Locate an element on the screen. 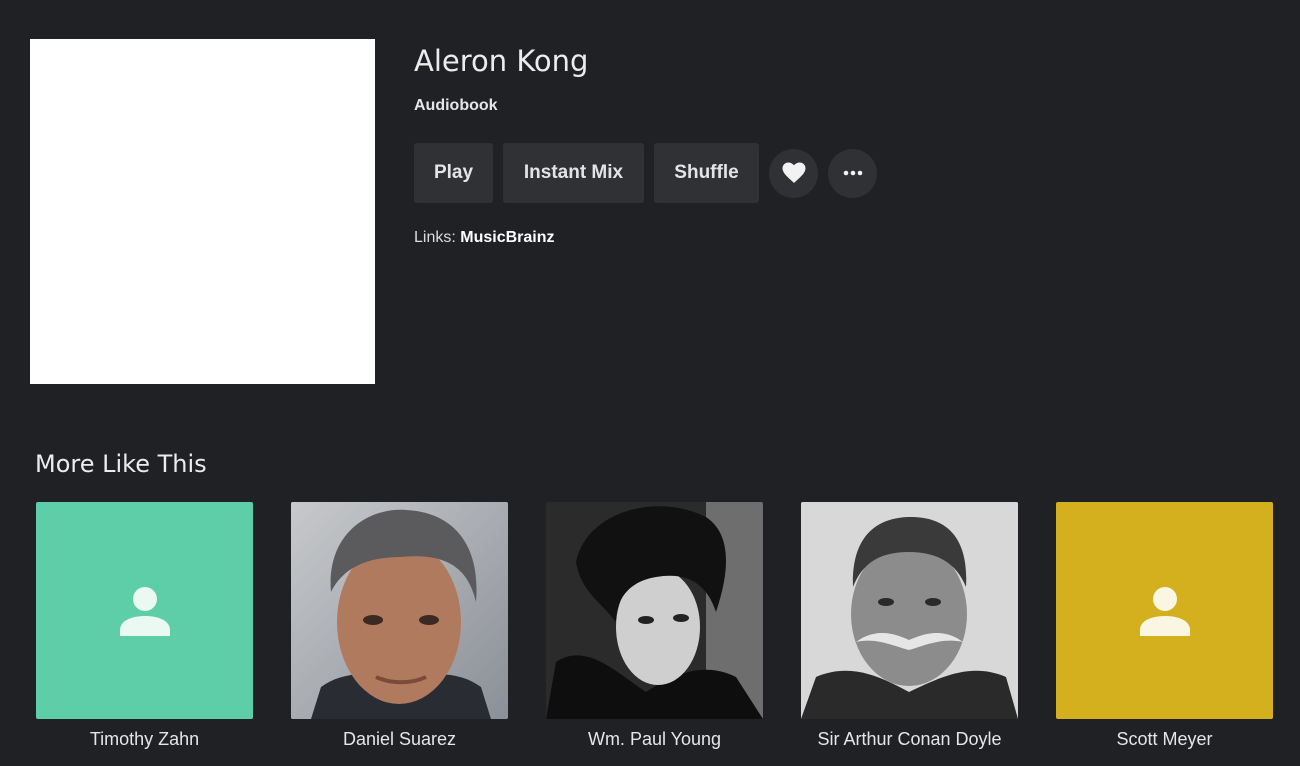 This screenshot has width=1300, height=766. more-horizontal-icon is located at coordinates (852, 173).